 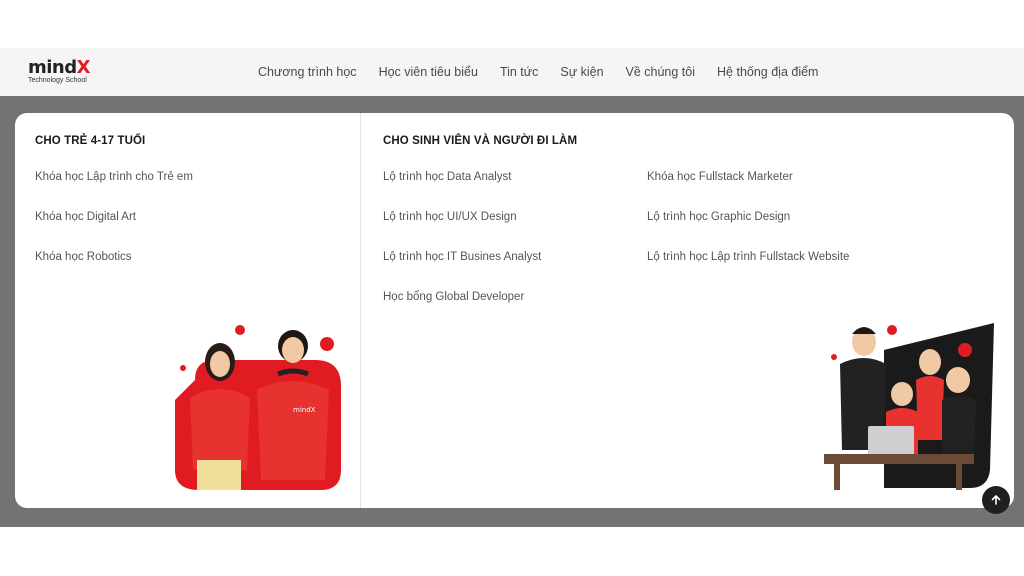 I want to click on menu-item-digital-art: Khóa học Digital Art, so click(x=85, y=217).